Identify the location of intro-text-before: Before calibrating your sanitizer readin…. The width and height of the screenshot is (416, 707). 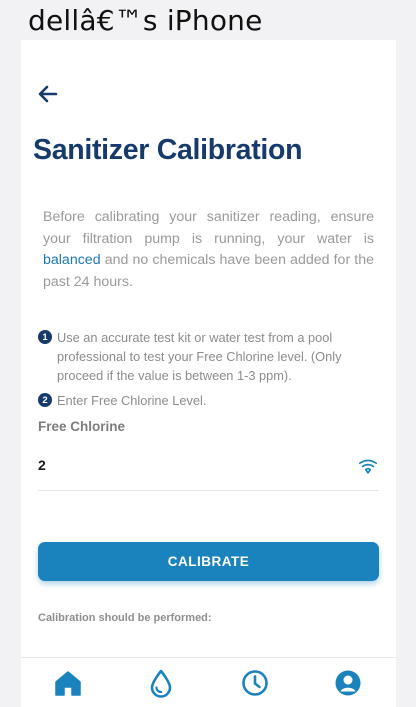
(208, 228).